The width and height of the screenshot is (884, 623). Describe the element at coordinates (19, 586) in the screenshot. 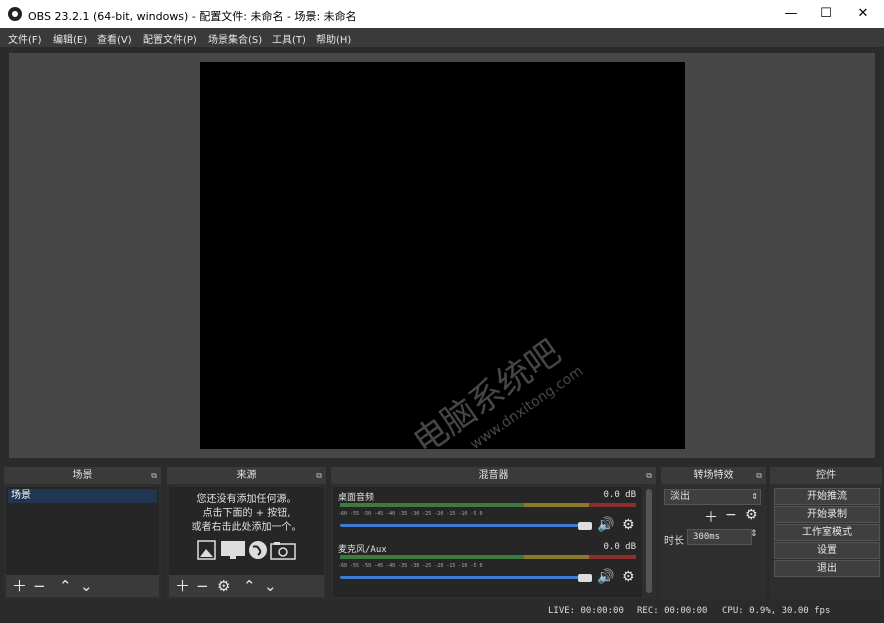

I see `add-scene-icon: ＋` at that location.